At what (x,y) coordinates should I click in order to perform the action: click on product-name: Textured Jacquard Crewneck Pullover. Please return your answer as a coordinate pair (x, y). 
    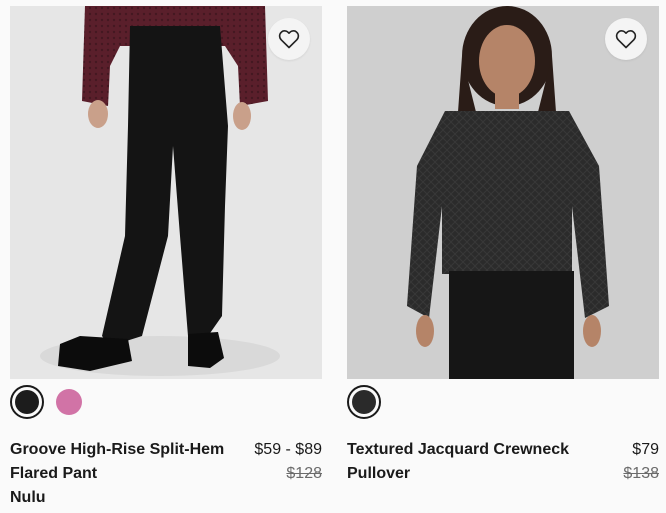
    Looking at the image, I should click on (459, 462).